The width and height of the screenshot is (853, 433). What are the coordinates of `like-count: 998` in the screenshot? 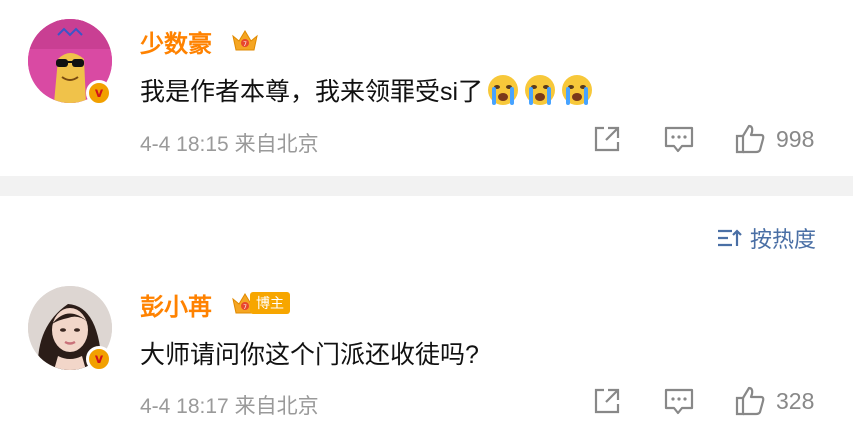 It's located at (795, 139).